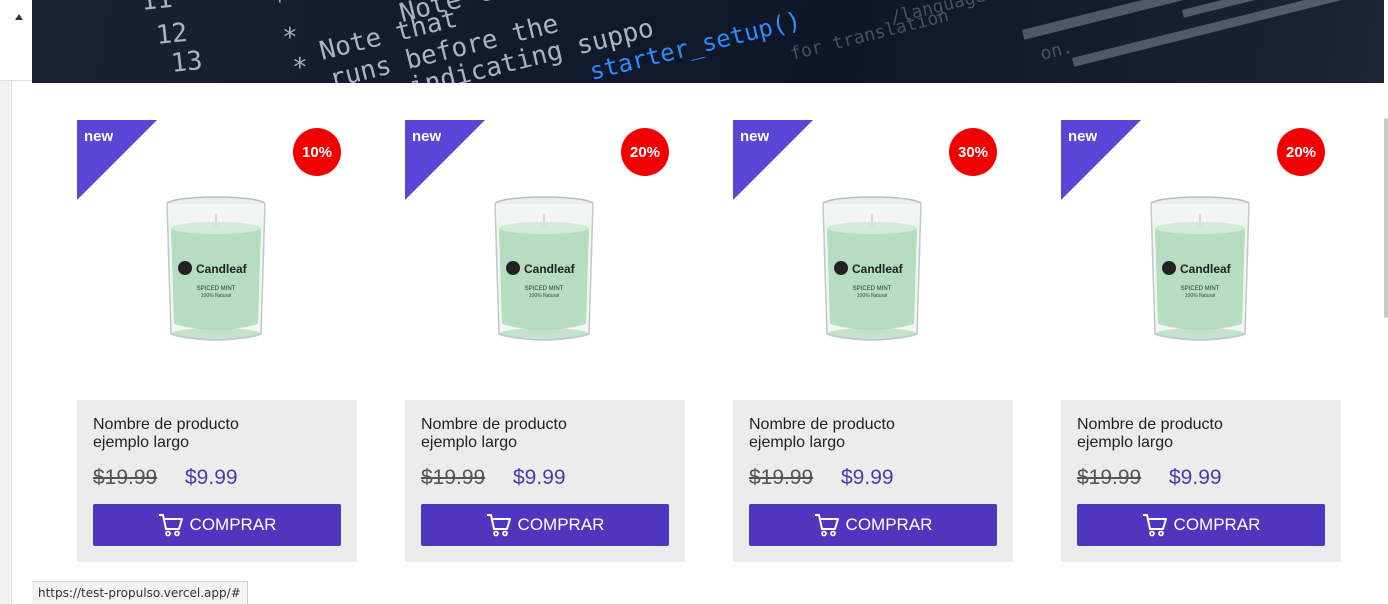  What do you see at coordinates (1386, 218) in the screenshot?
I see `right-scrollbar-thumb` at bounding box center [1386, 218].